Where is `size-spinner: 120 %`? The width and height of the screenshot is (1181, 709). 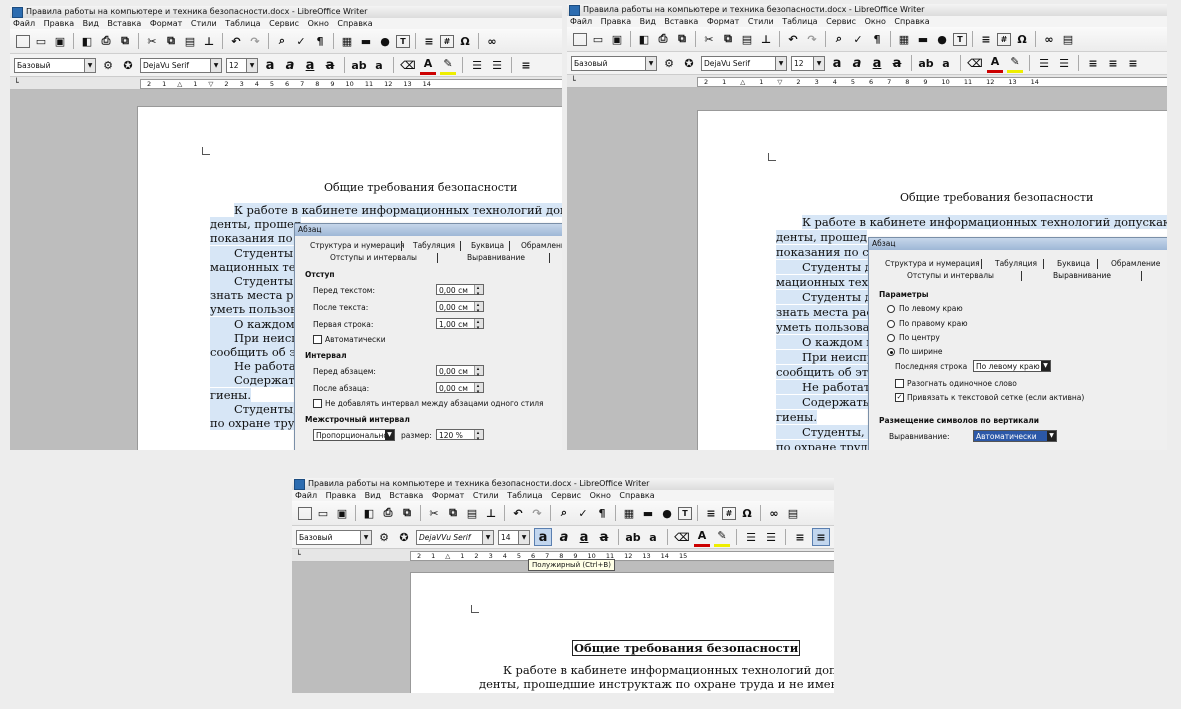
size-spinner: 120 % is located at coordinates (460, 434).